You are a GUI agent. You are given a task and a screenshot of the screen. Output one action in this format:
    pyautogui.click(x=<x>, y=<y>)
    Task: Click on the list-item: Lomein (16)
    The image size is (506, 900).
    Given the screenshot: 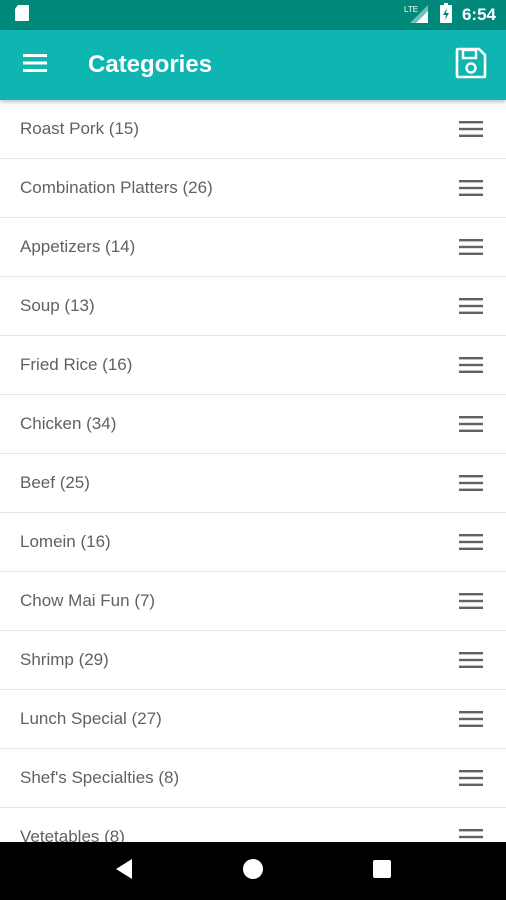 What is the action you would take?
    pyautogui.click(x=253, y=542)
    